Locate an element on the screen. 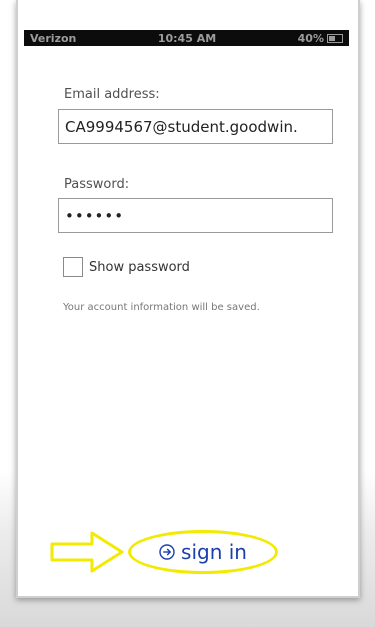 The width and height of the screenshot is (375, 627). email-label: Email address: is located at coordinates (112, 94).